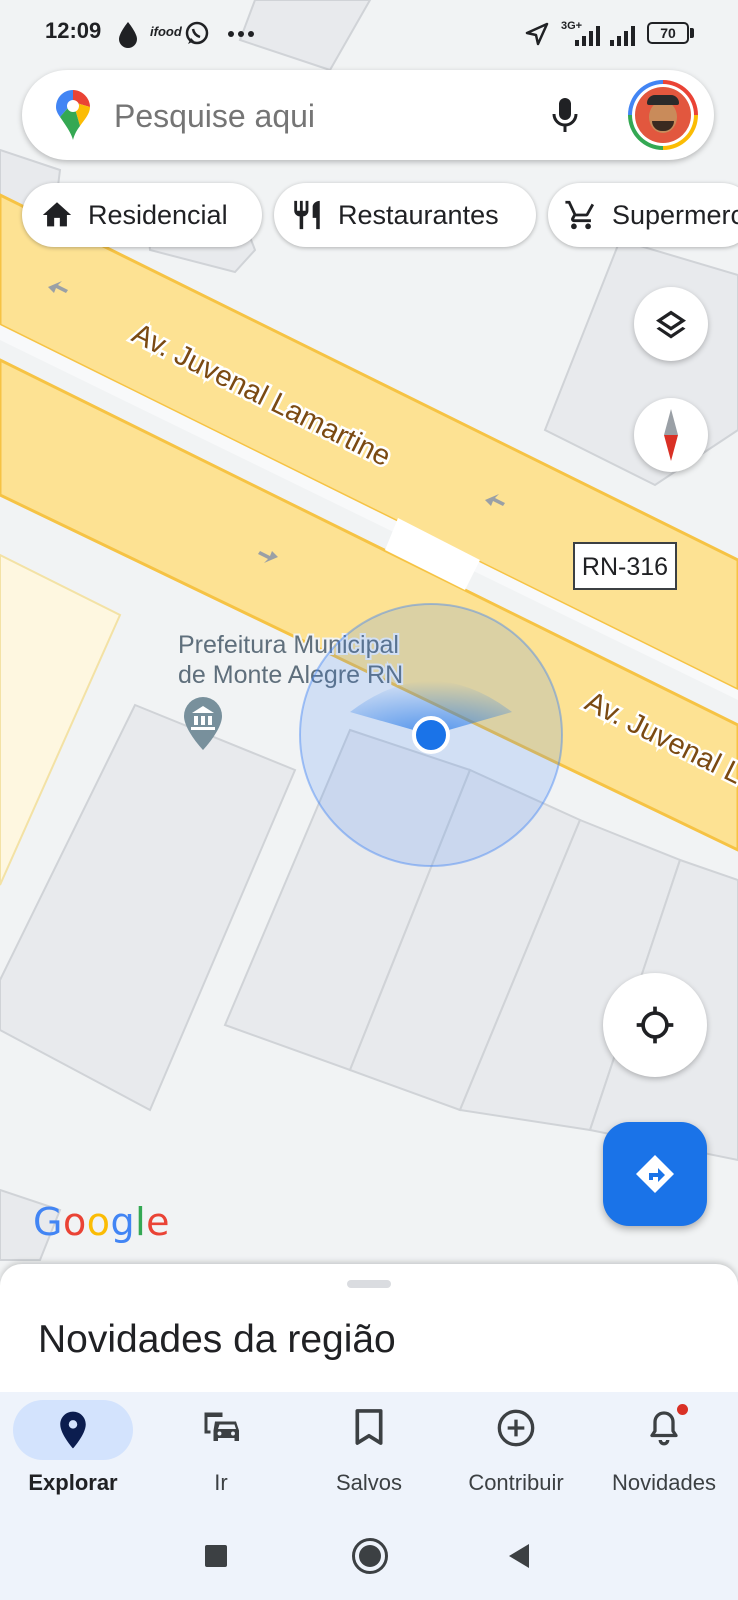 This screenshot has height=1600, width=738. I want to click on chip-label: Supermerc, so click(675, 214).